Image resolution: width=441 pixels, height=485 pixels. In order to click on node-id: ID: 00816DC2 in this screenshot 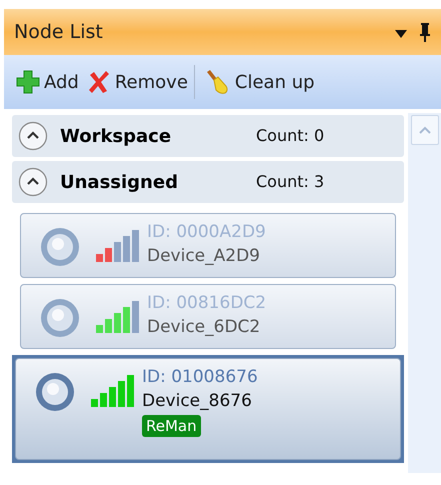, I will do `click(206, 303)`.